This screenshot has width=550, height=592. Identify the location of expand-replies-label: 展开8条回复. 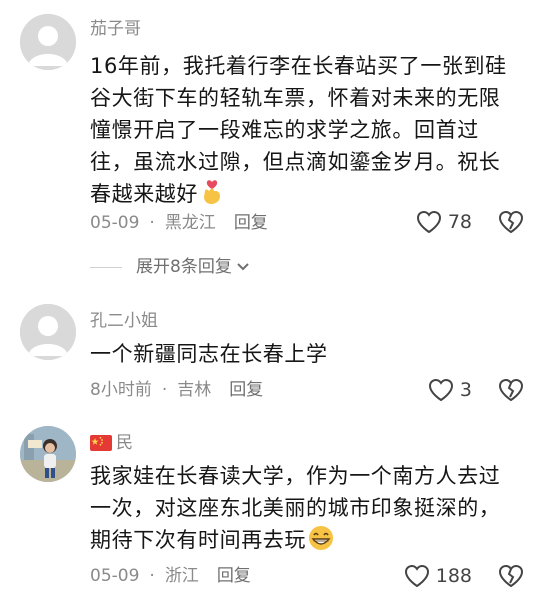
(184, 267).